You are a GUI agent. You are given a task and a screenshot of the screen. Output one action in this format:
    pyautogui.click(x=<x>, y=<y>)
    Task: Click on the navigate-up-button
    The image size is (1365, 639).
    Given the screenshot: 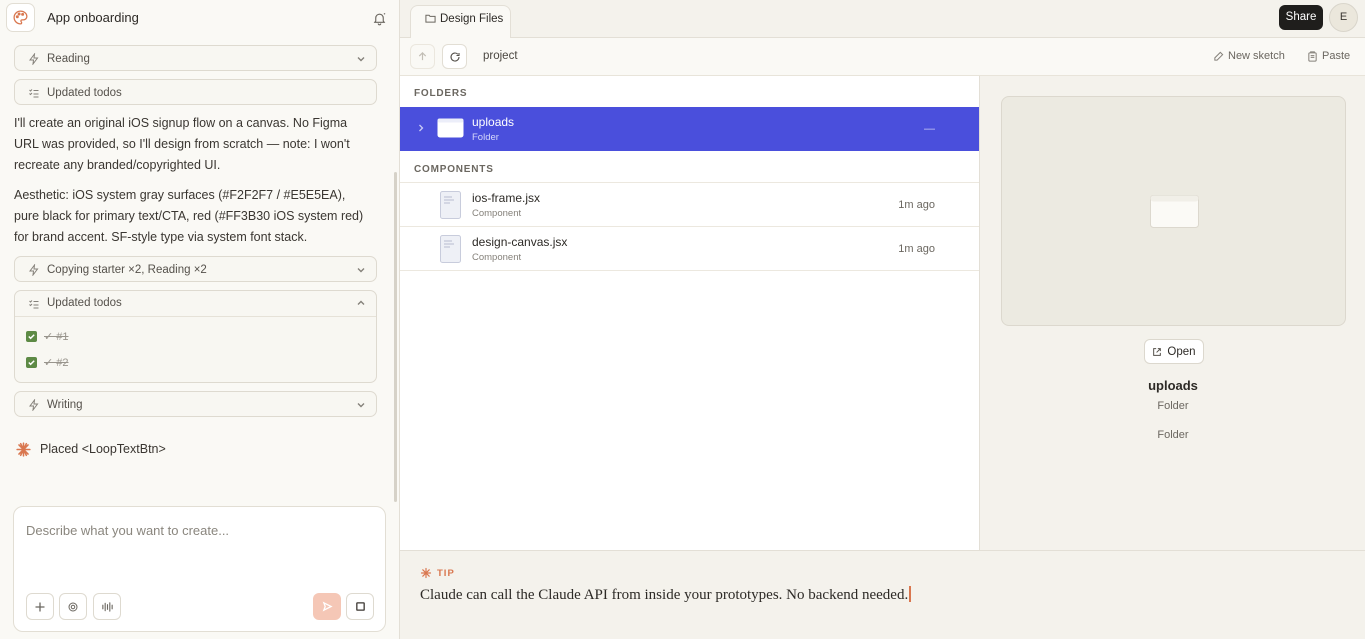 What is the action you would take?
    pyautogui.click(x=422, y=56)
    